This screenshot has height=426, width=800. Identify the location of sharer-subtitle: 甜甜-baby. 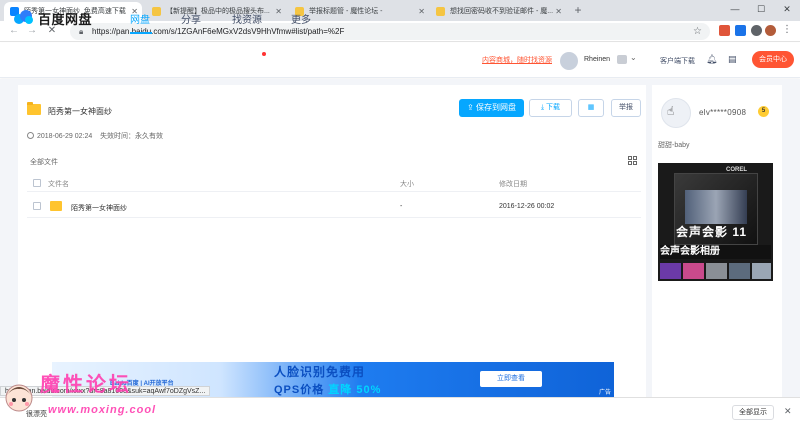
(674, 145).